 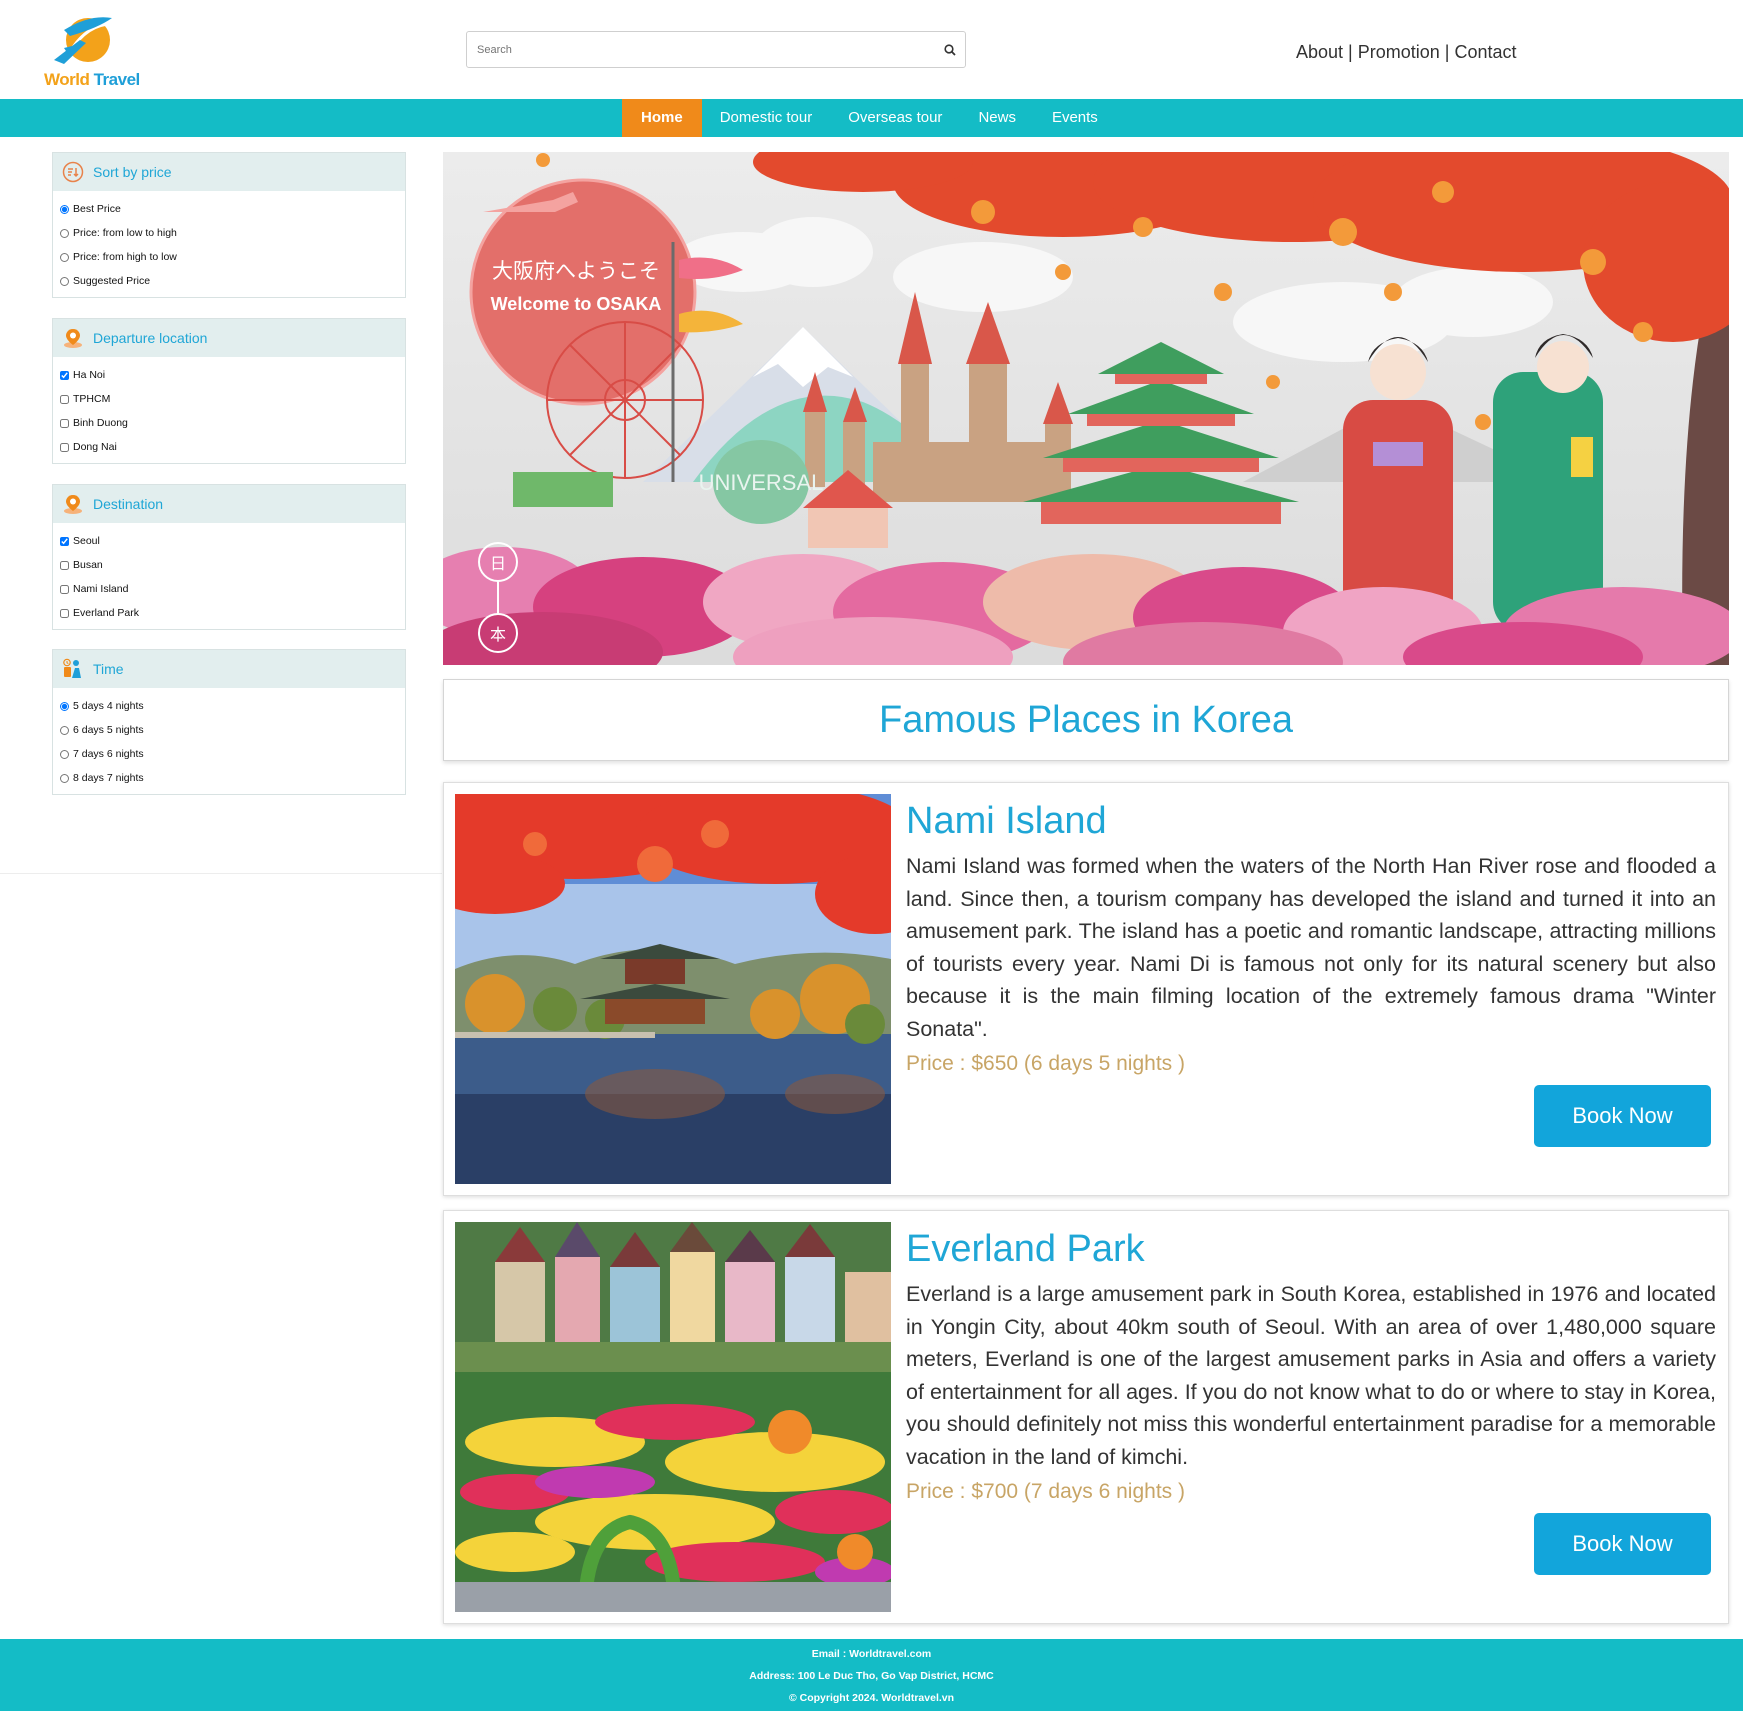 What do you see at coordinates (229, 706) in the screenshot?
I see `time-option-5d4n: 5 days 4 nights` at bounding box center [229, 706].